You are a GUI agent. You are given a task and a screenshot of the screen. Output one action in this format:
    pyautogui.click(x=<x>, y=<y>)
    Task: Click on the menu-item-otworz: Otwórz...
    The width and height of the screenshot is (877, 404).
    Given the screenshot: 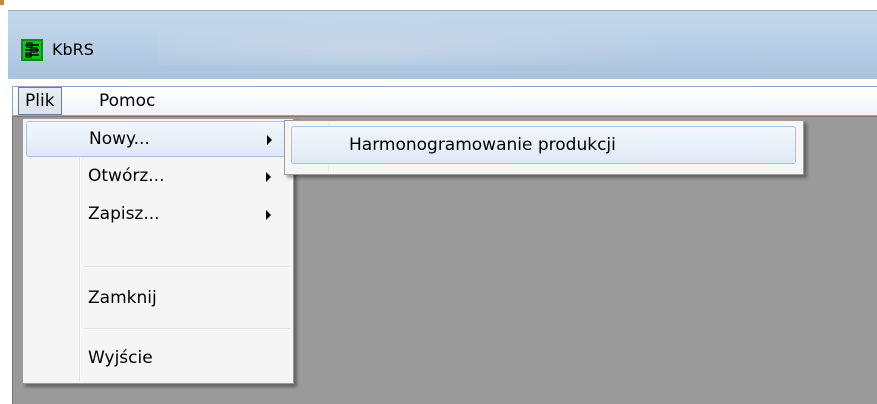 What is the action you would take?
    pyautogui.click(x=158, y=177)
    